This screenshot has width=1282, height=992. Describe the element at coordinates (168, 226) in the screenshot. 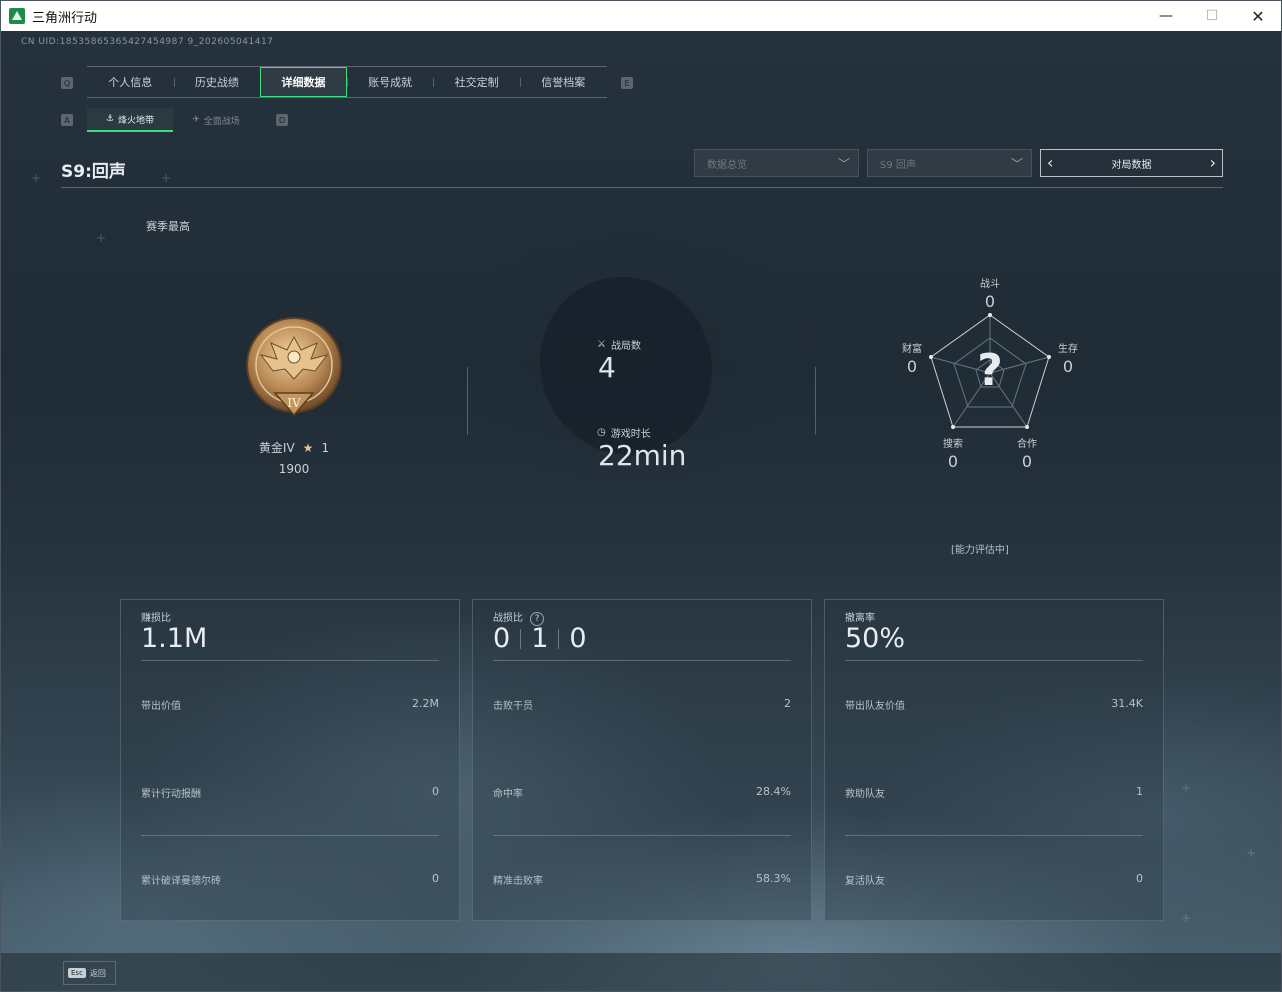

I see `season-best-label: 赛季最高` at that location.